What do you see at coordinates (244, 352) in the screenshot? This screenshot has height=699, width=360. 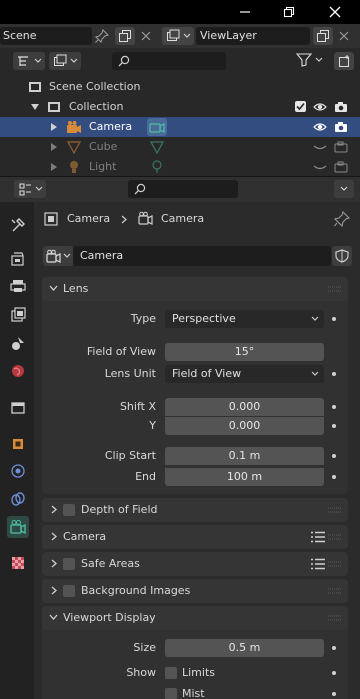 I see `fov-field: 15°` at bounding box center [244, 352].